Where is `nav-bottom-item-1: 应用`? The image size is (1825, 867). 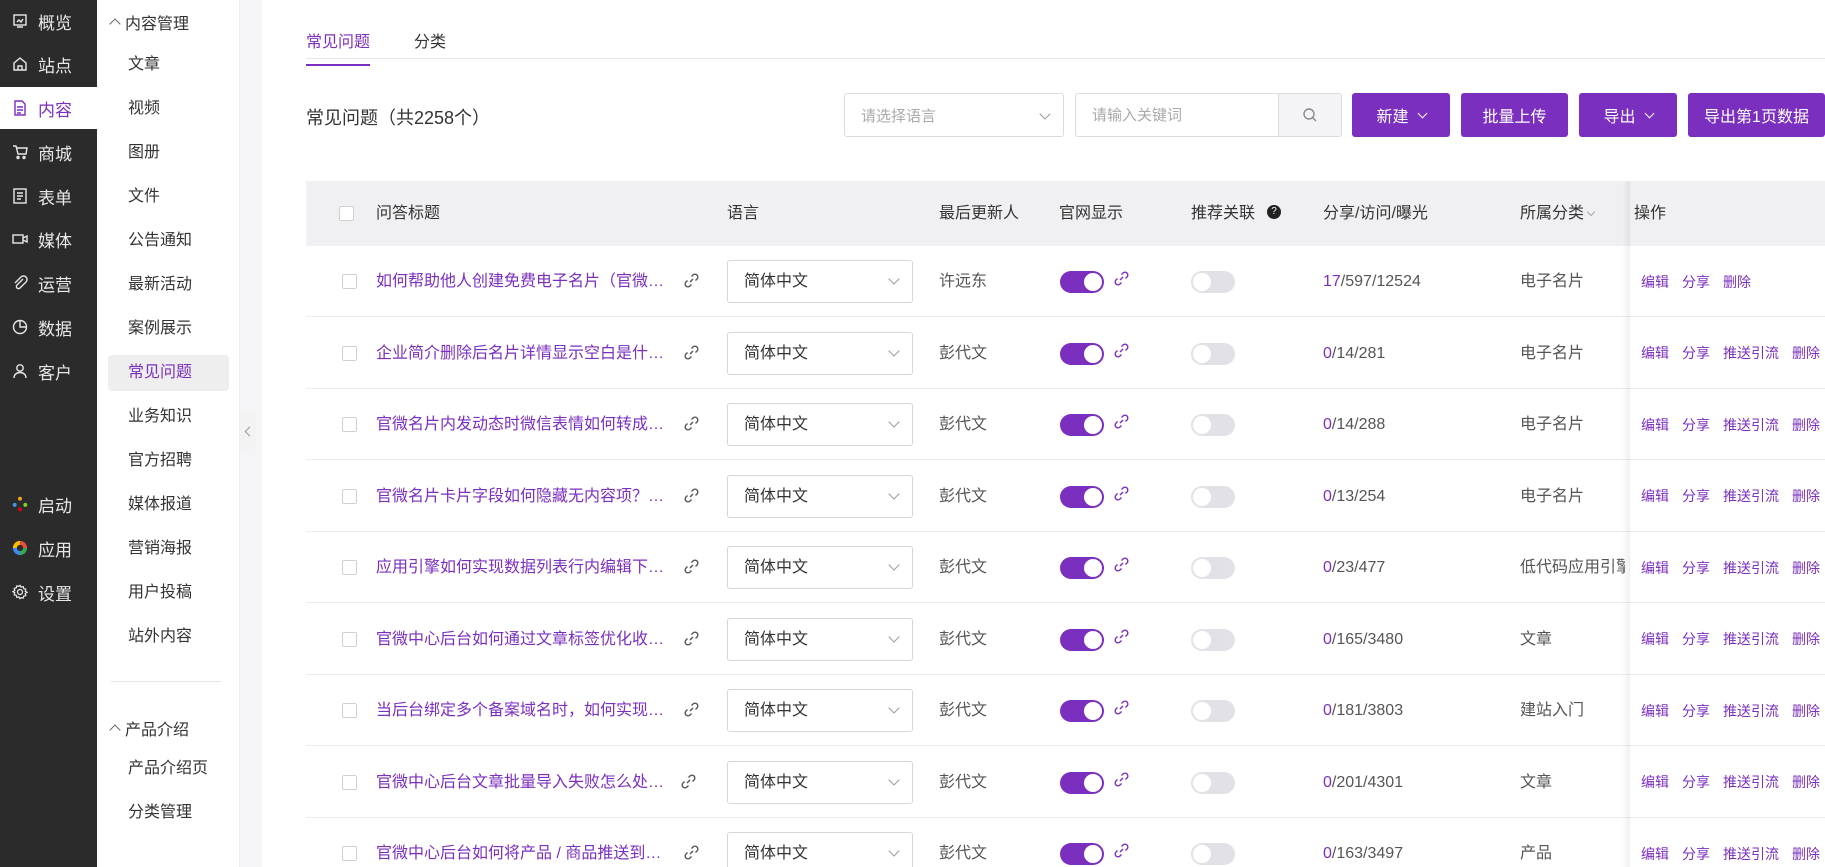 nav-bottom-item-1: 应用 is located at coordinates (48, 548).